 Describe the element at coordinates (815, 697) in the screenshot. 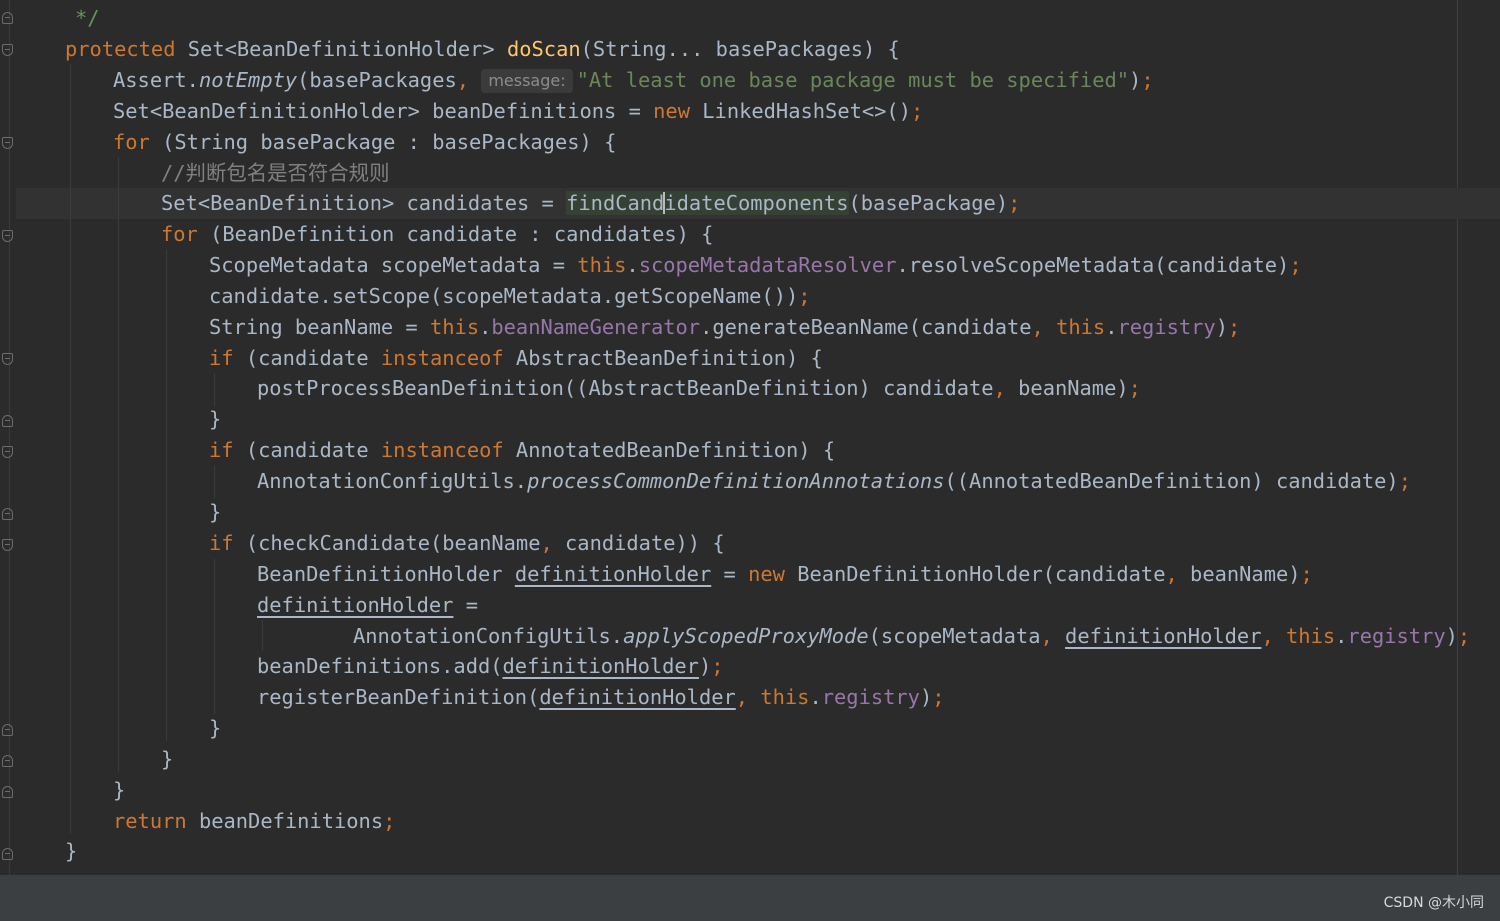

I see `code-text: .` at that location.